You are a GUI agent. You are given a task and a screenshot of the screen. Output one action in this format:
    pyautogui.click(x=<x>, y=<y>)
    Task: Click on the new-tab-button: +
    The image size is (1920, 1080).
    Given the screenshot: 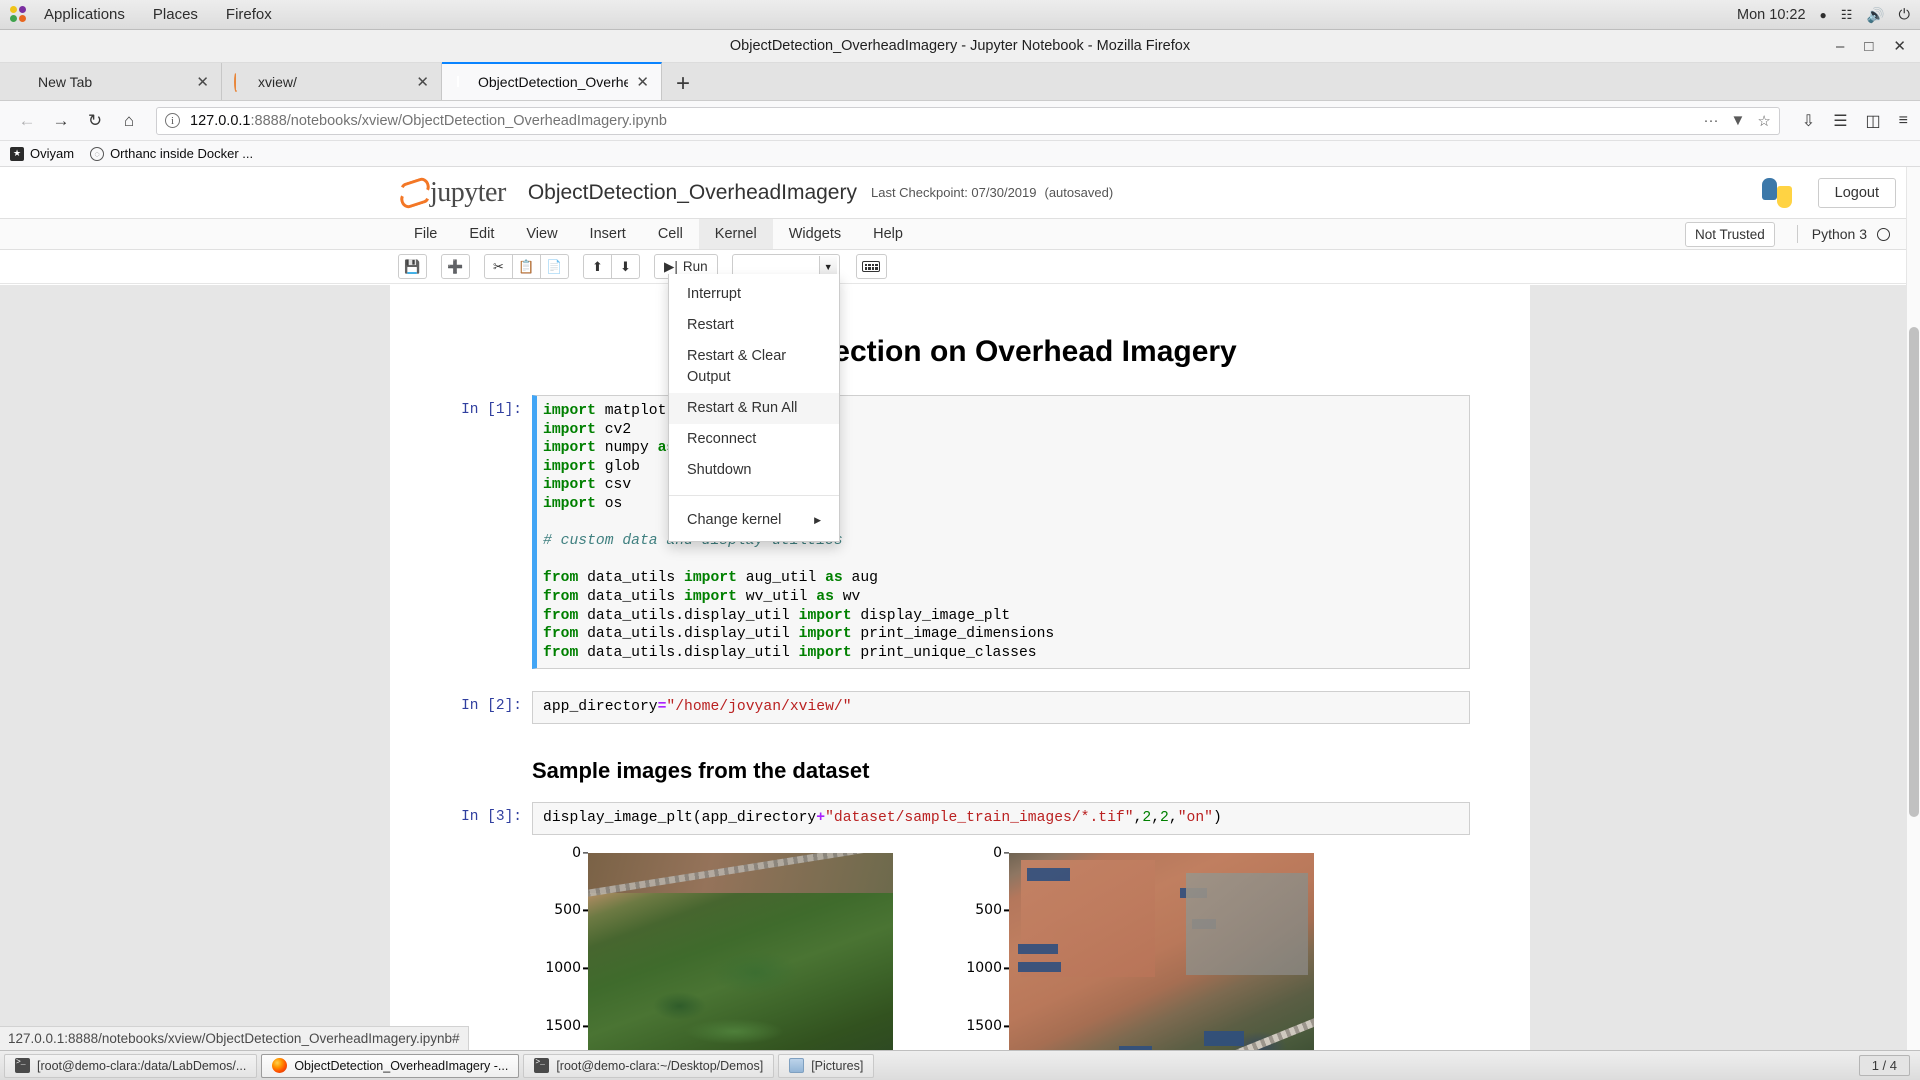 What is the action you would take?
    pyautogui.click(x=683, y=86)
    